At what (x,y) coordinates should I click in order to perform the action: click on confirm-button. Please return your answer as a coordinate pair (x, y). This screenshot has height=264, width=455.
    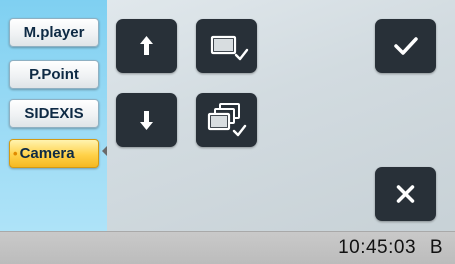
    Looking at the image, I should click on (405, 46).